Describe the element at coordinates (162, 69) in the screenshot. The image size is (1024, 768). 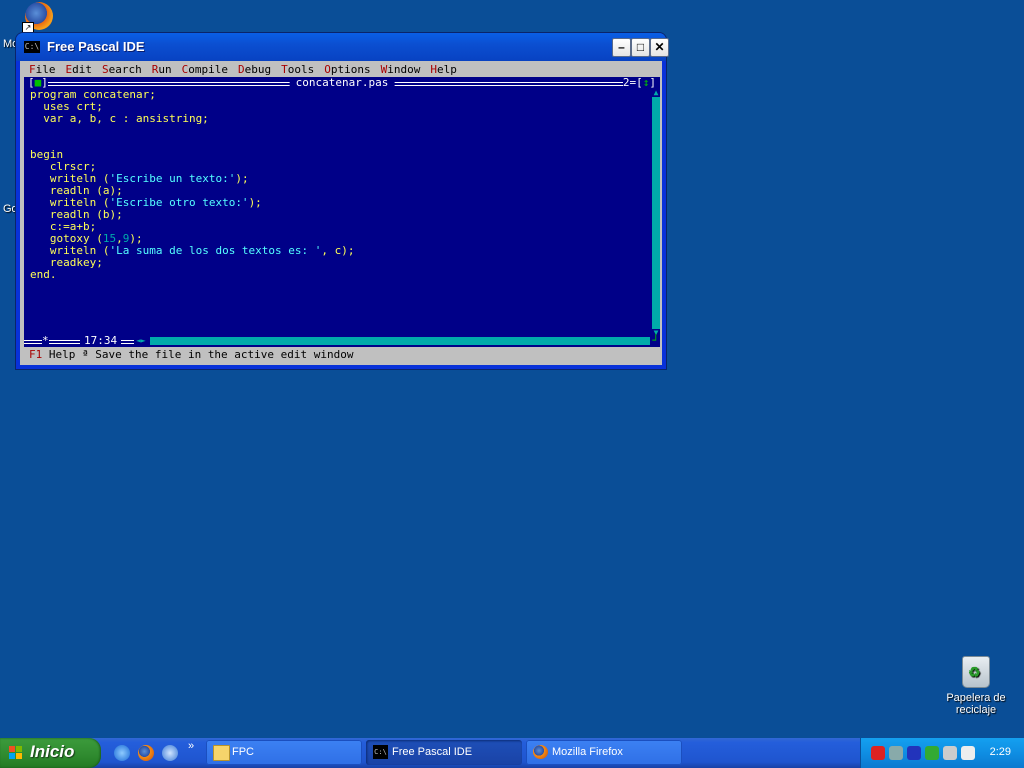
I see `menu-item-run: Run` at that location.